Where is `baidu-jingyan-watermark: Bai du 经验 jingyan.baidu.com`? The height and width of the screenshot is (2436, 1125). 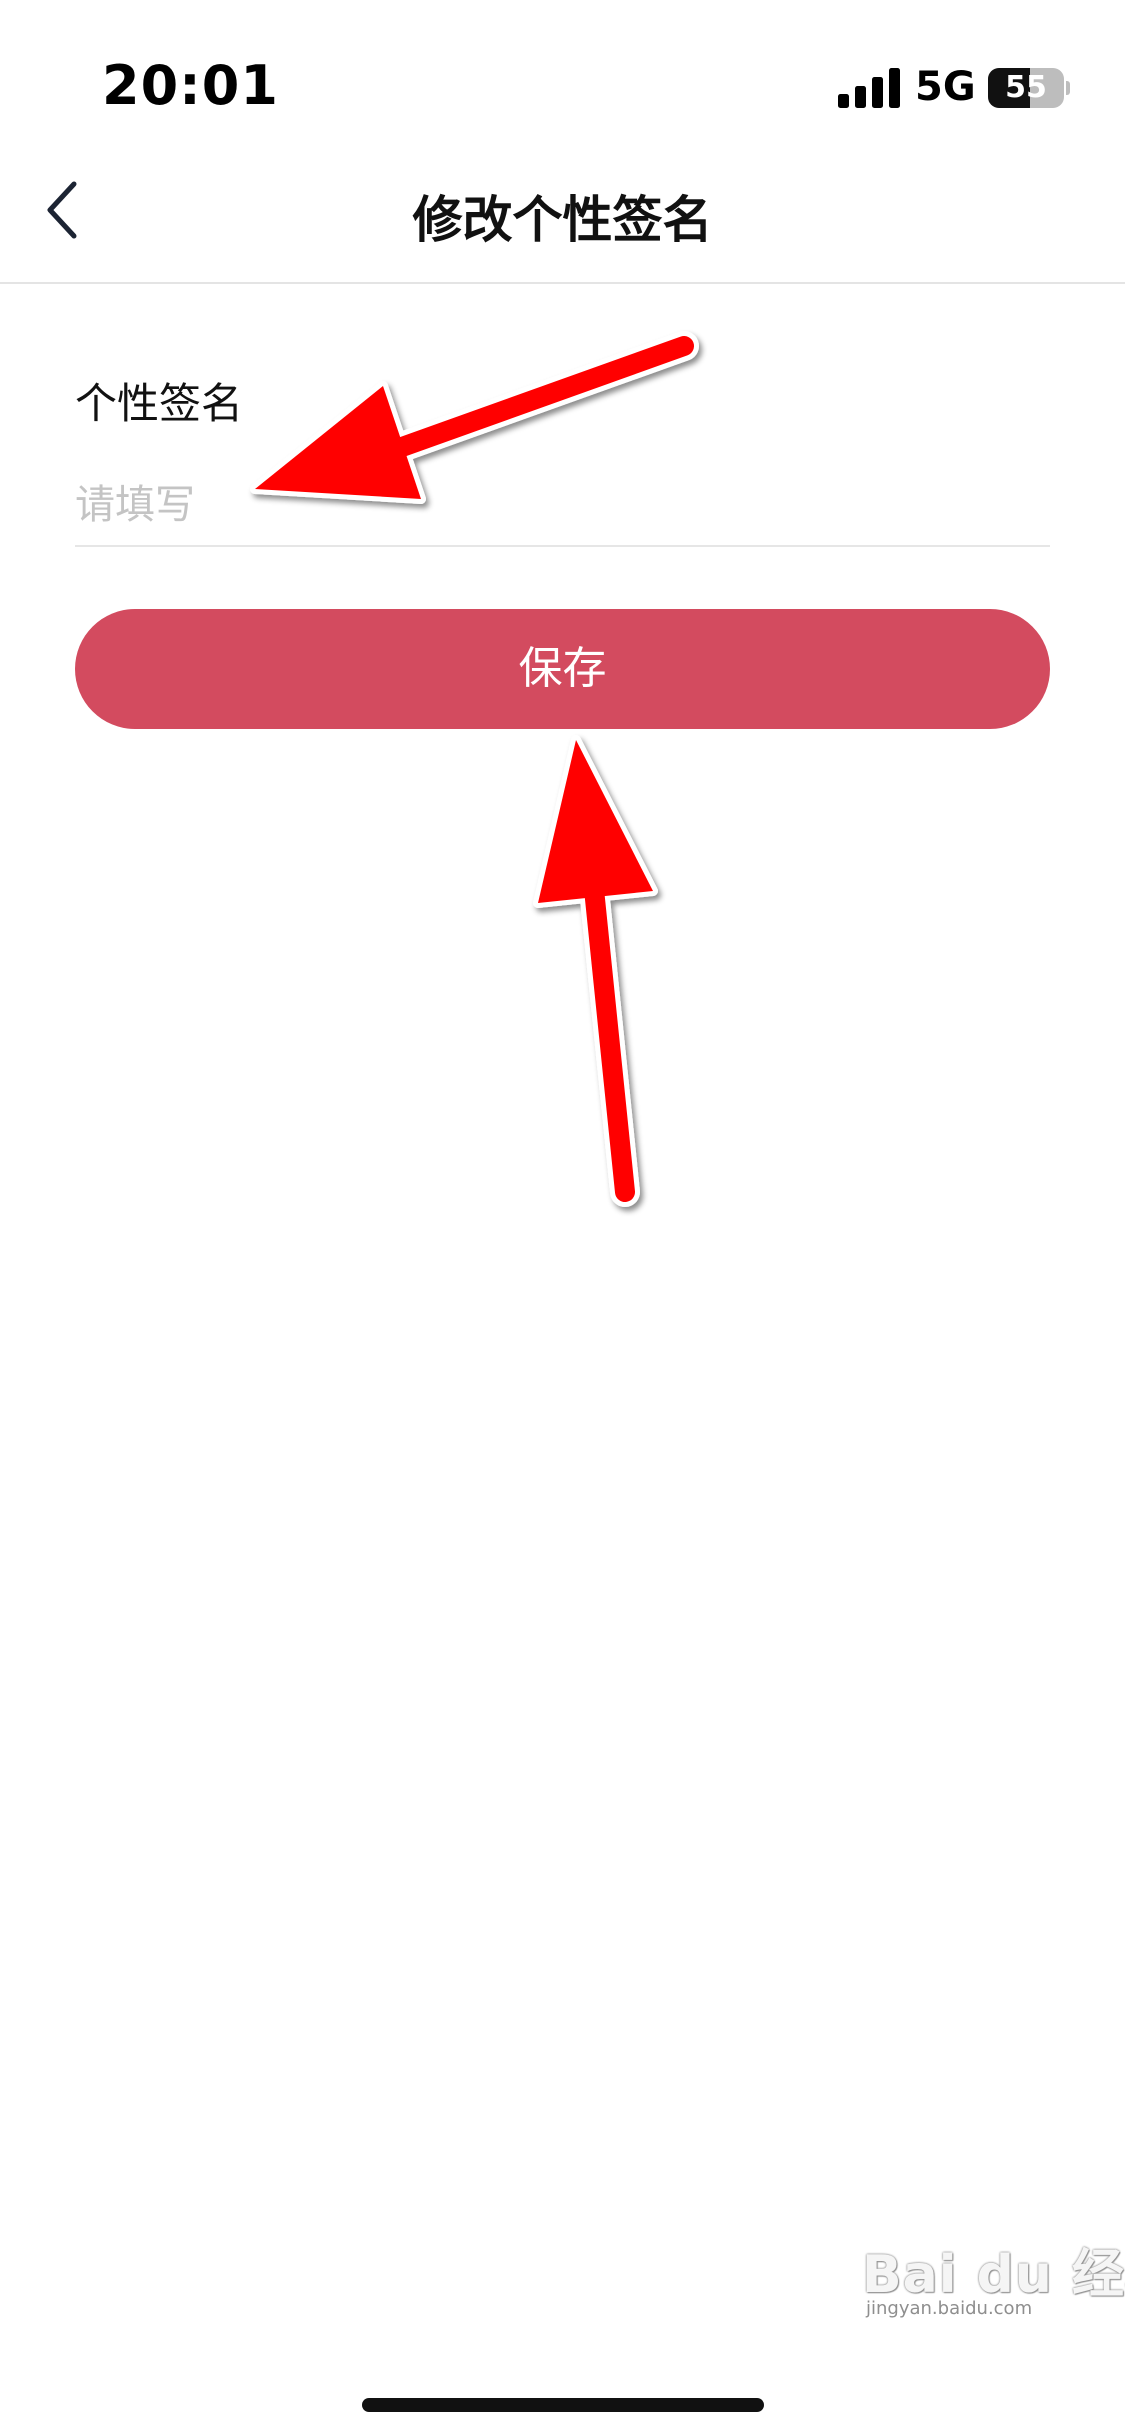
baidu-jingyan-watermark: Bai du 经验 jingyan.baidu.com is located at coordinates (993, 2282).